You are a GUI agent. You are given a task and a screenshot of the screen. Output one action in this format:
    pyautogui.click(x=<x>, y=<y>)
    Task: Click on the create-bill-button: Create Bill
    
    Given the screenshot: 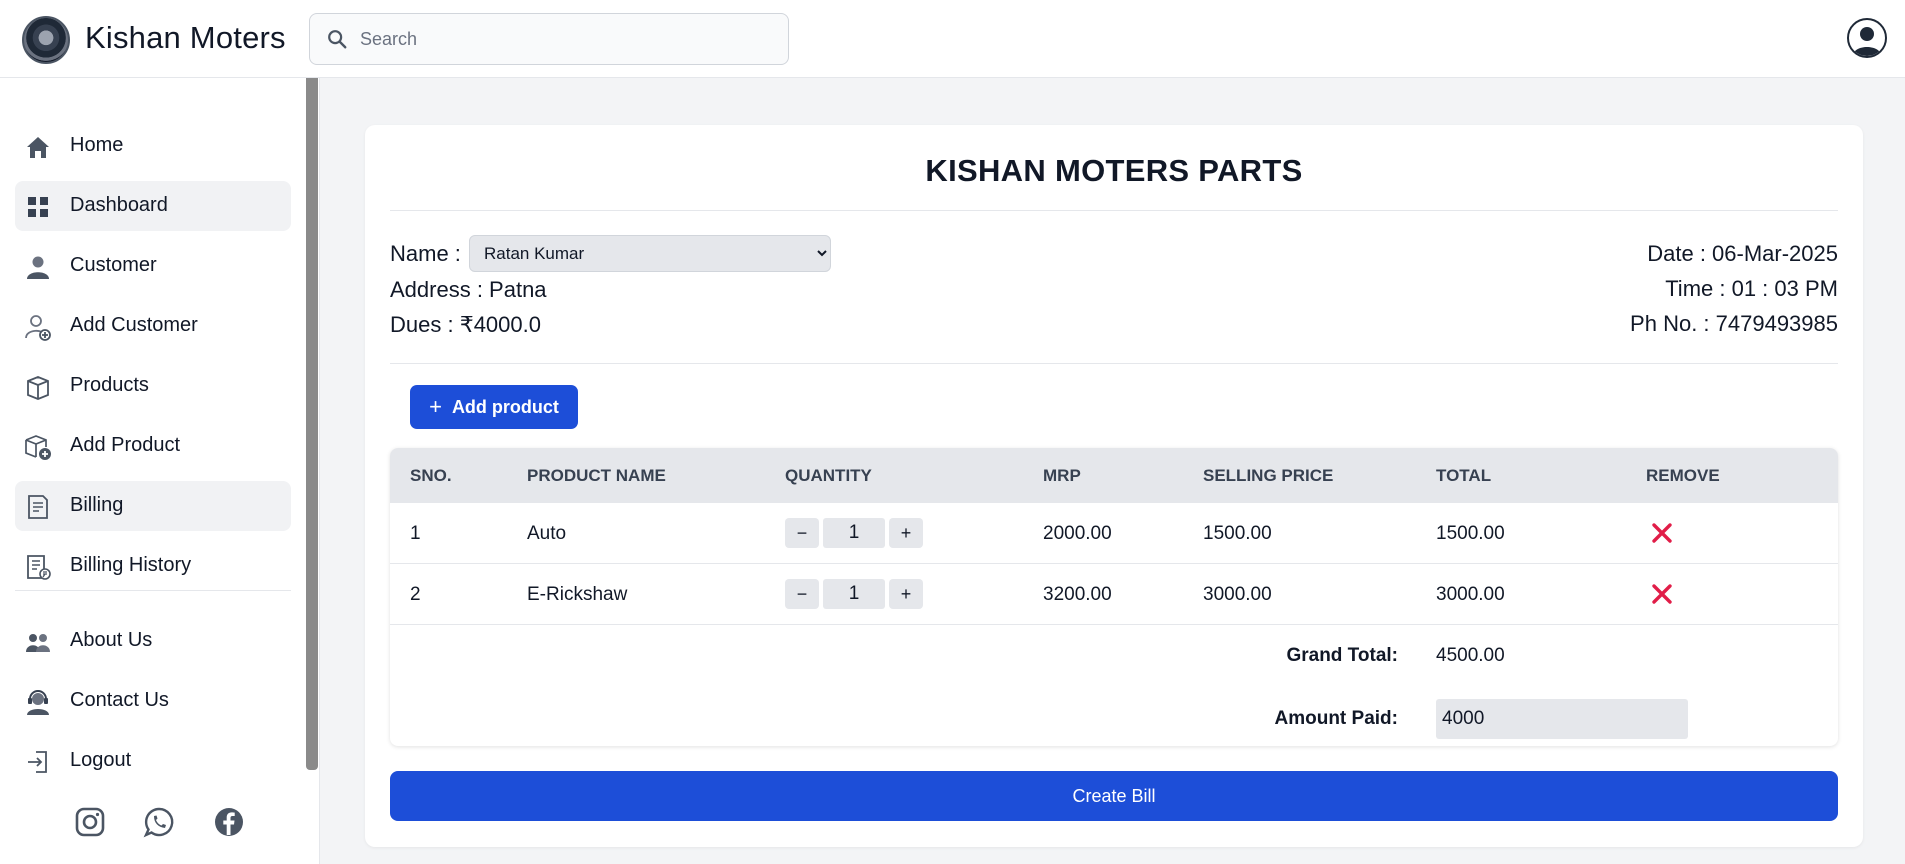 What is the action you would take?
    pyautogui.click(x=1114, y=796)
    